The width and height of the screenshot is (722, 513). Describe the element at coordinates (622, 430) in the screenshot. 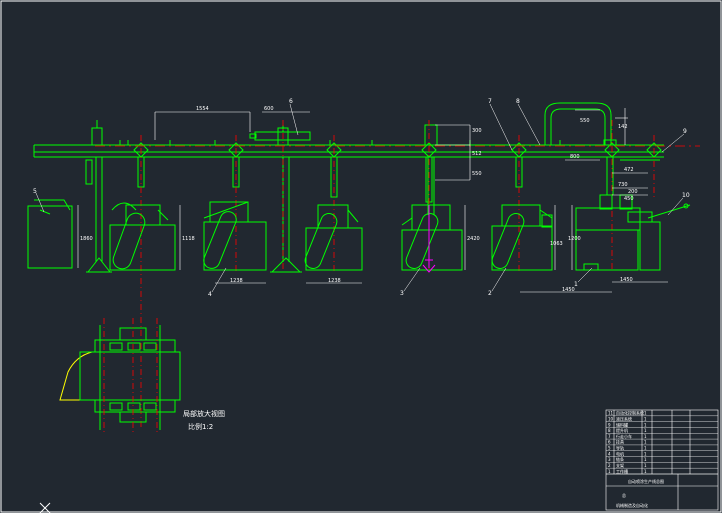

I see `parts-cell: 提升机` at that location.